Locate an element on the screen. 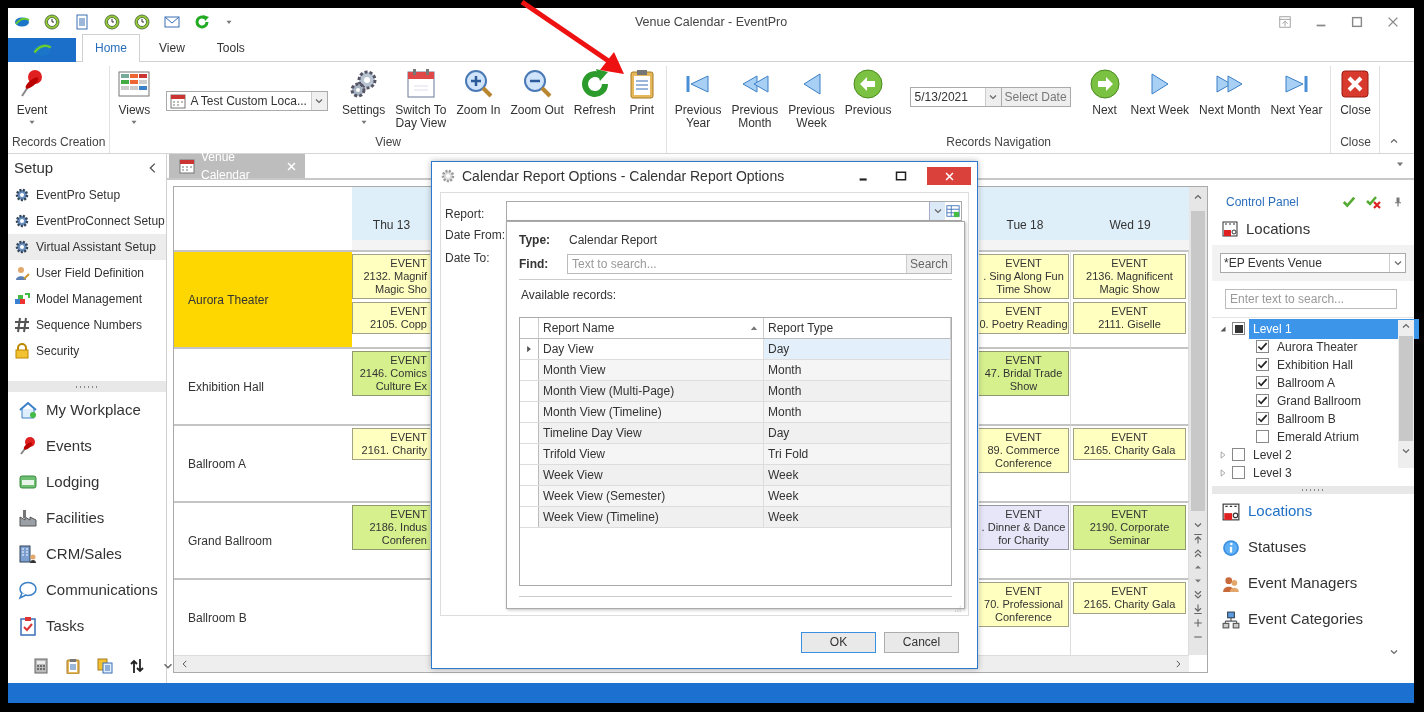 The image size is (1424, 712). day-cell: EVENT 2136. Magnificent Magic Show EVENT 2111. Giselle is located at coordinates (1130, 298).